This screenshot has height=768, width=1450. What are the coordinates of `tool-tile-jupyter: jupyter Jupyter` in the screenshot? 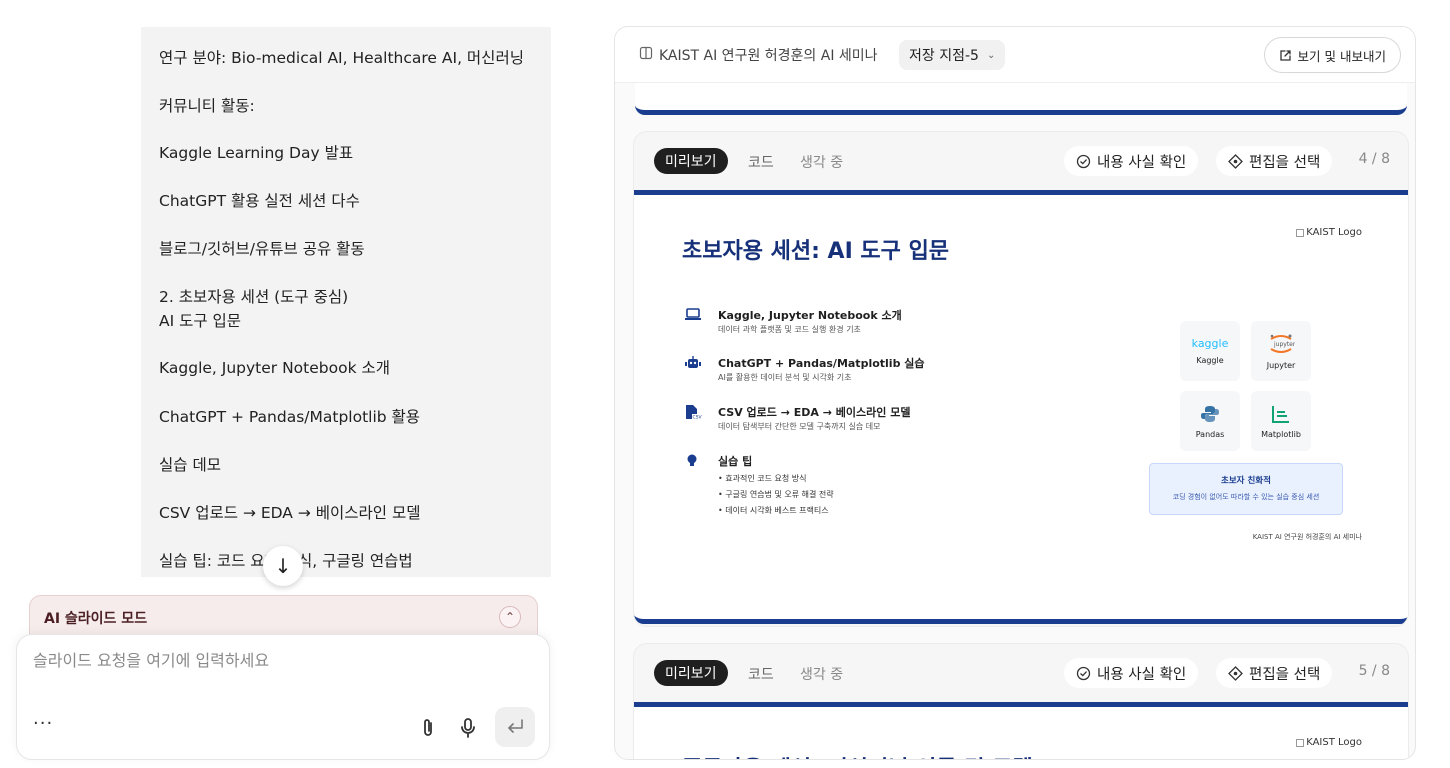 It's located at (1281, 351).